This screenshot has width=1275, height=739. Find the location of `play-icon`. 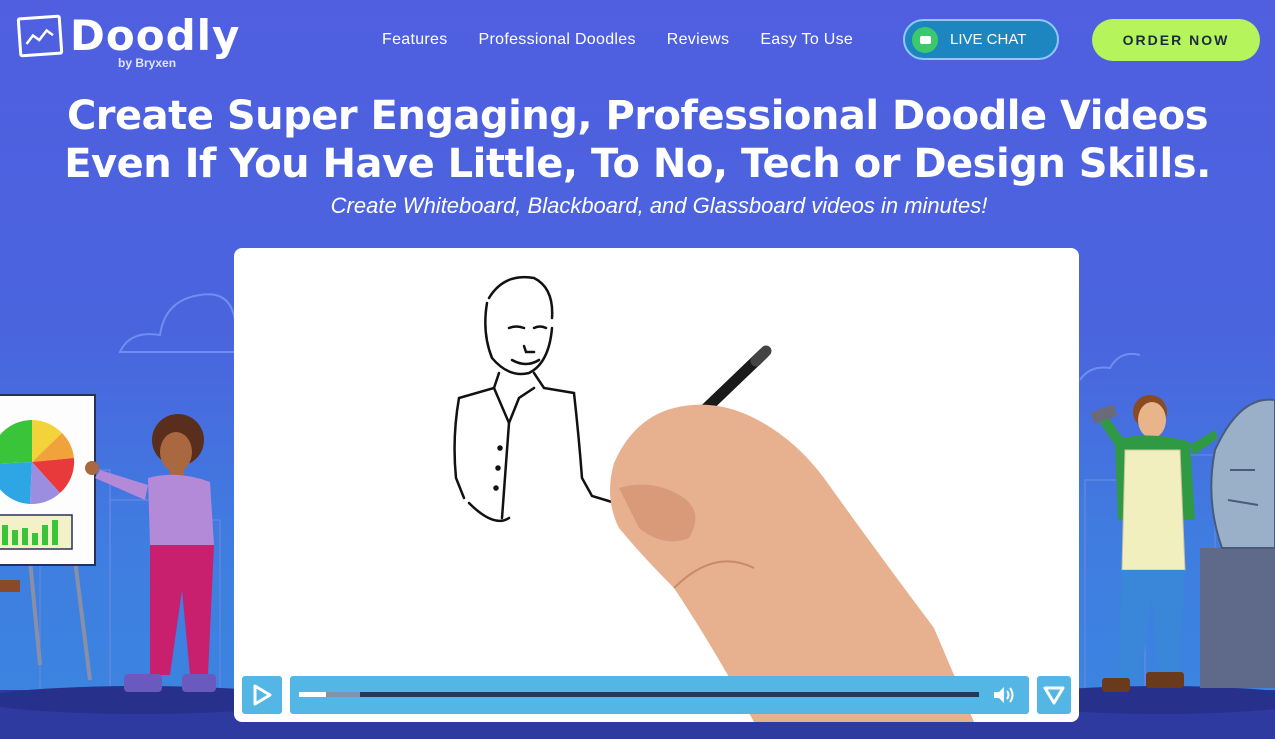

play-icon is located at coordinates (262, 695).